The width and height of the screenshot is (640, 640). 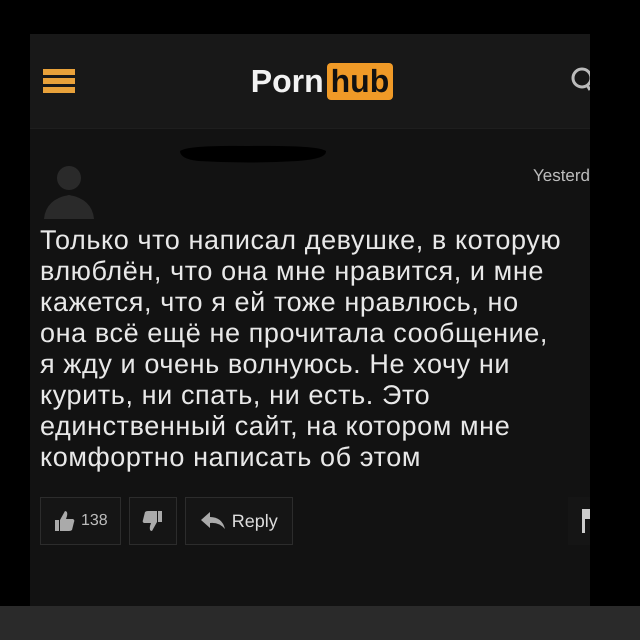 What do you see at coordinates (238, 521) in the screenshot?
I see `reply-button: Reply` at bounding box center [238, 521].